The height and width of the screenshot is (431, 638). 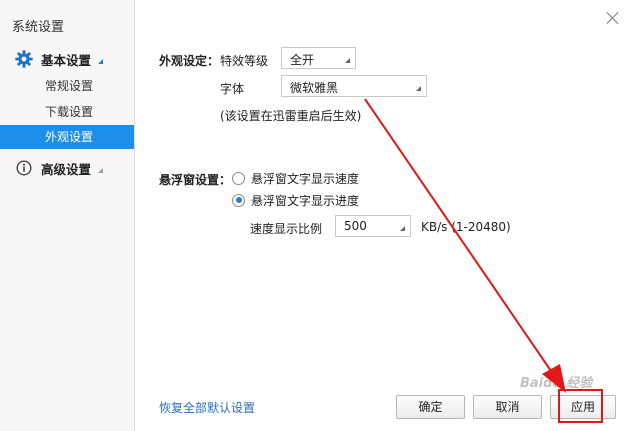 What do you see at coordinates (430, 407) in the screenshot?
I see `ok-button: 确定` at bounding box center [430, 407].